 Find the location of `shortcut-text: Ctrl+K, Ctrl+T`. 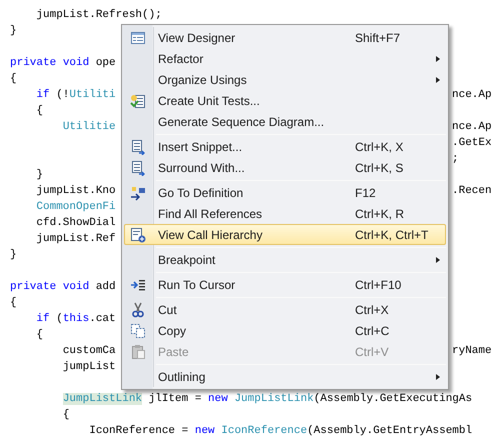

shortcut-text: Ctrl+K, Ctrl+T is located at coordinates (391, 235).